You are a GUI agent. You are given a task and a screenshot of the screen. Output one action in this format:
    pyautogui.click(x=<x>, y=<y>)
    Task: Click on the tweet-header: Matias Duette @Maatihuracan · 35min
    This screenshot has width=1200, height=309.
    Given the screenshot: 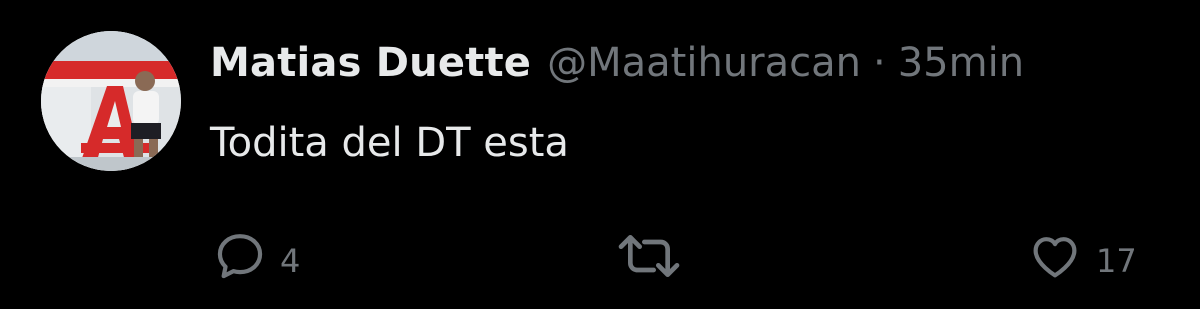 What is the action you would take?
    pyautogui.click(x=617, y=70)
    